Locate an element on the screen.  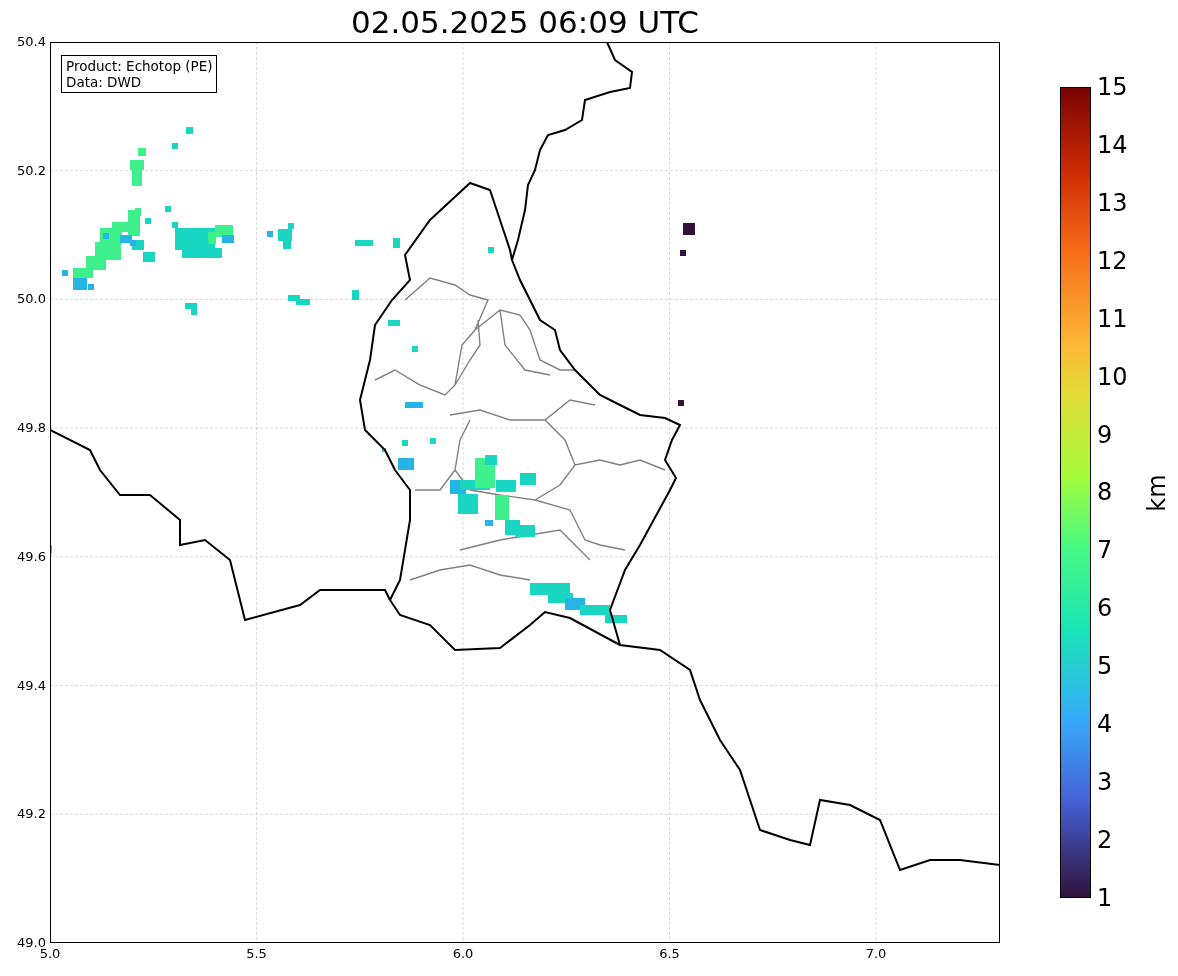
x-tick-label: 6.0 is located at coordinates (463, 954).